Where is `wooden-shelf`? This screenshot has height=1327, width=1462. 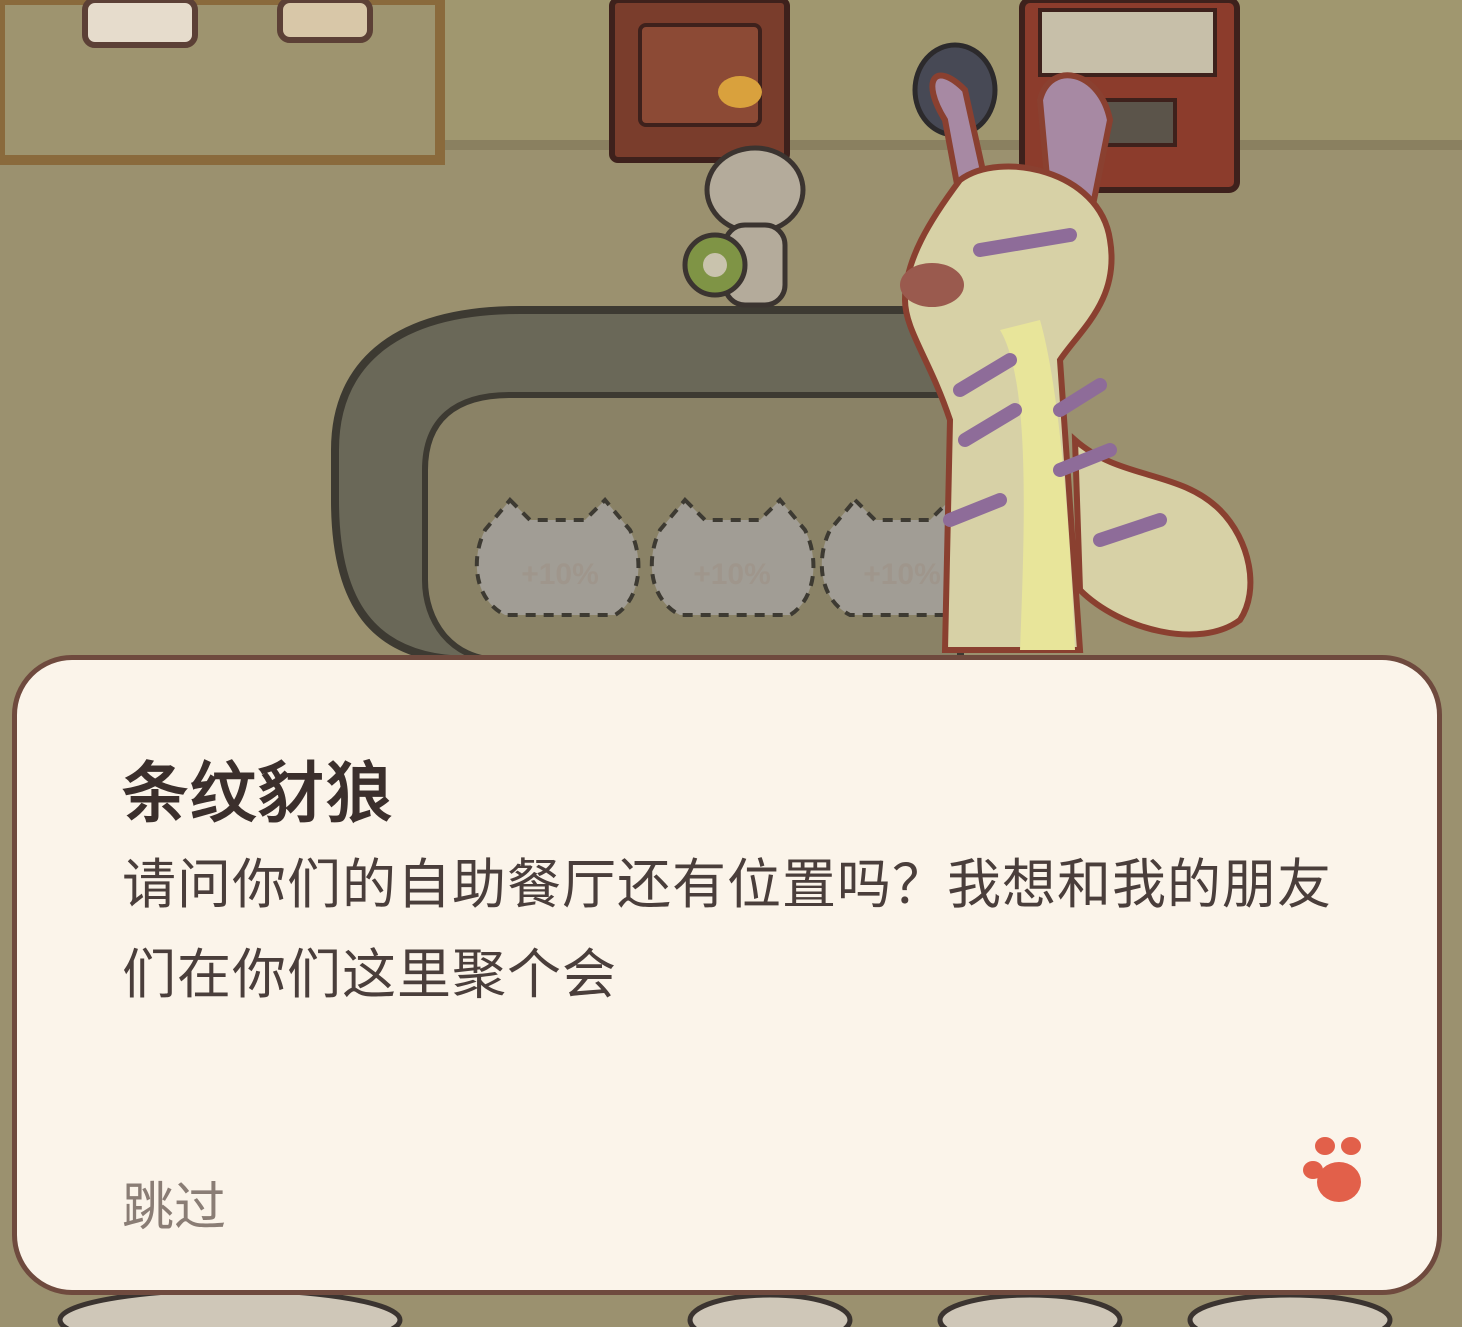
wooden-shelf is located at coordinates (222, 82).